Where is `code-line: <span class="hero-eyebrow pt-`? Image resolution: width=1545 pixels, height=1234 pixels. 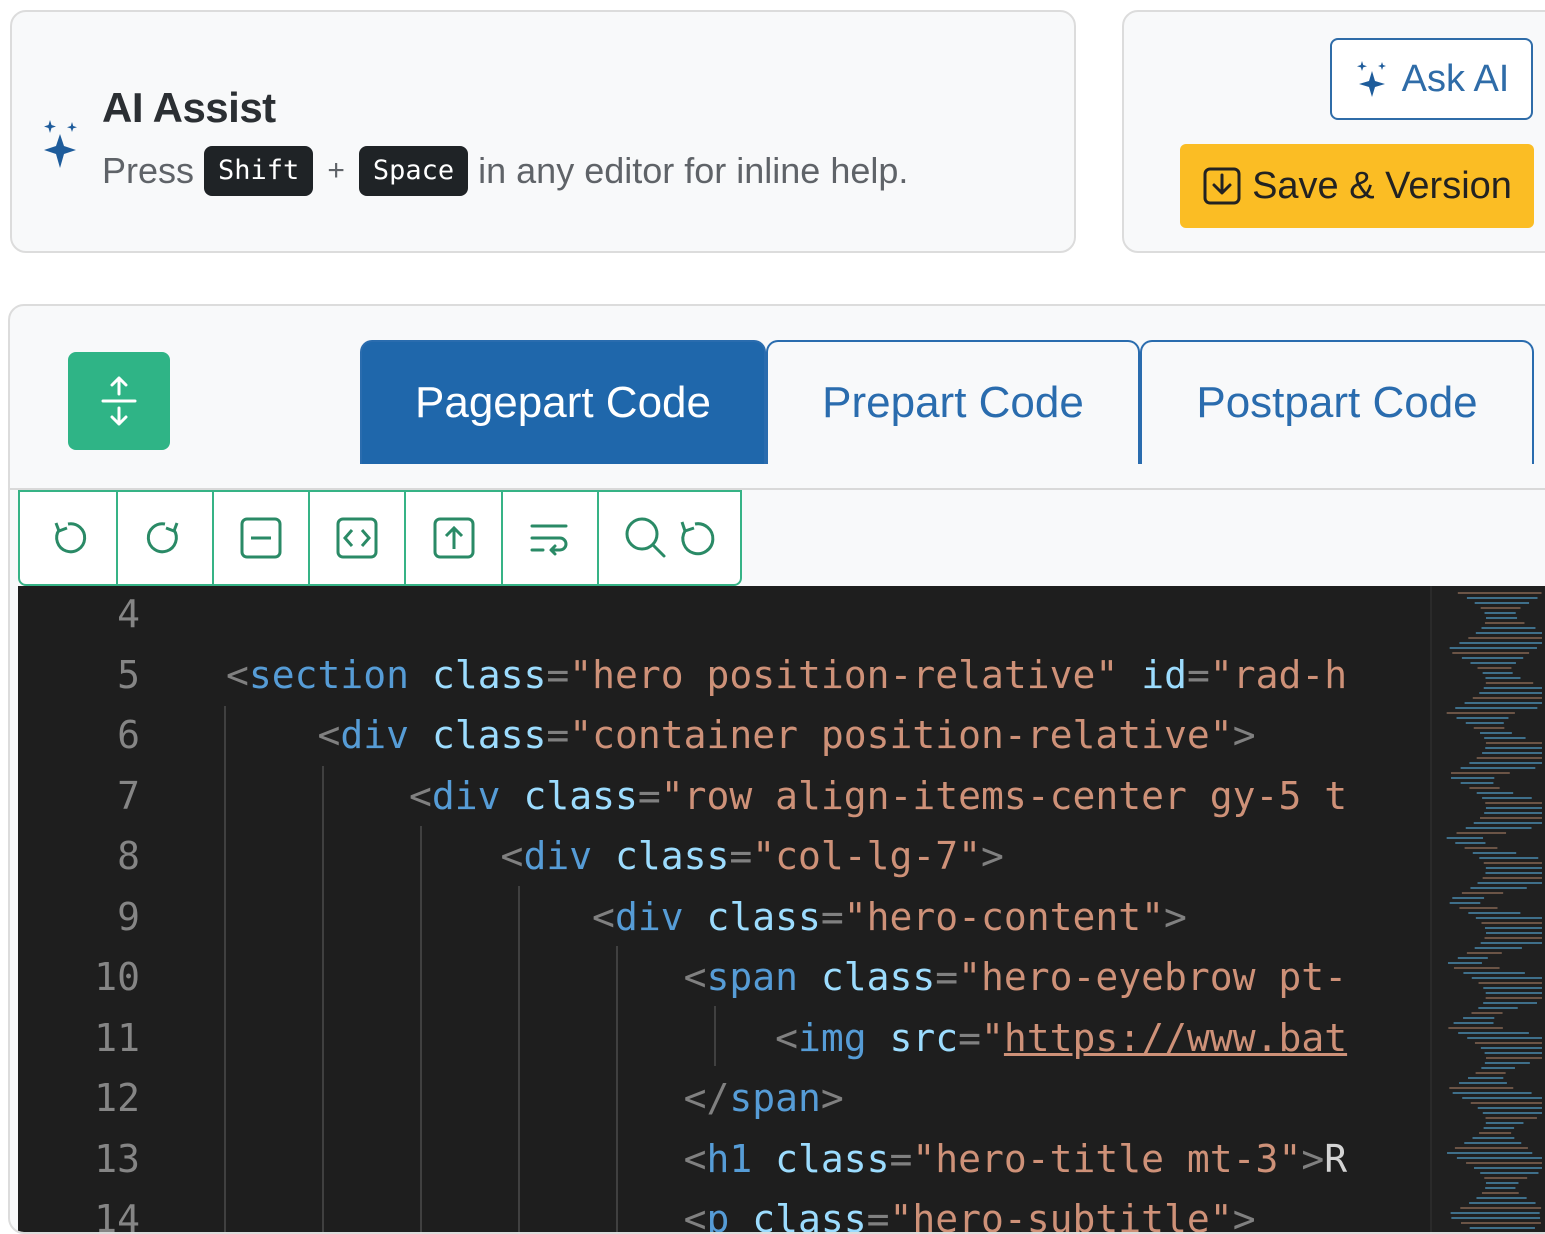
code-line: <span class="hero-eyebrow pt- is located at coordinates (1015, 977).